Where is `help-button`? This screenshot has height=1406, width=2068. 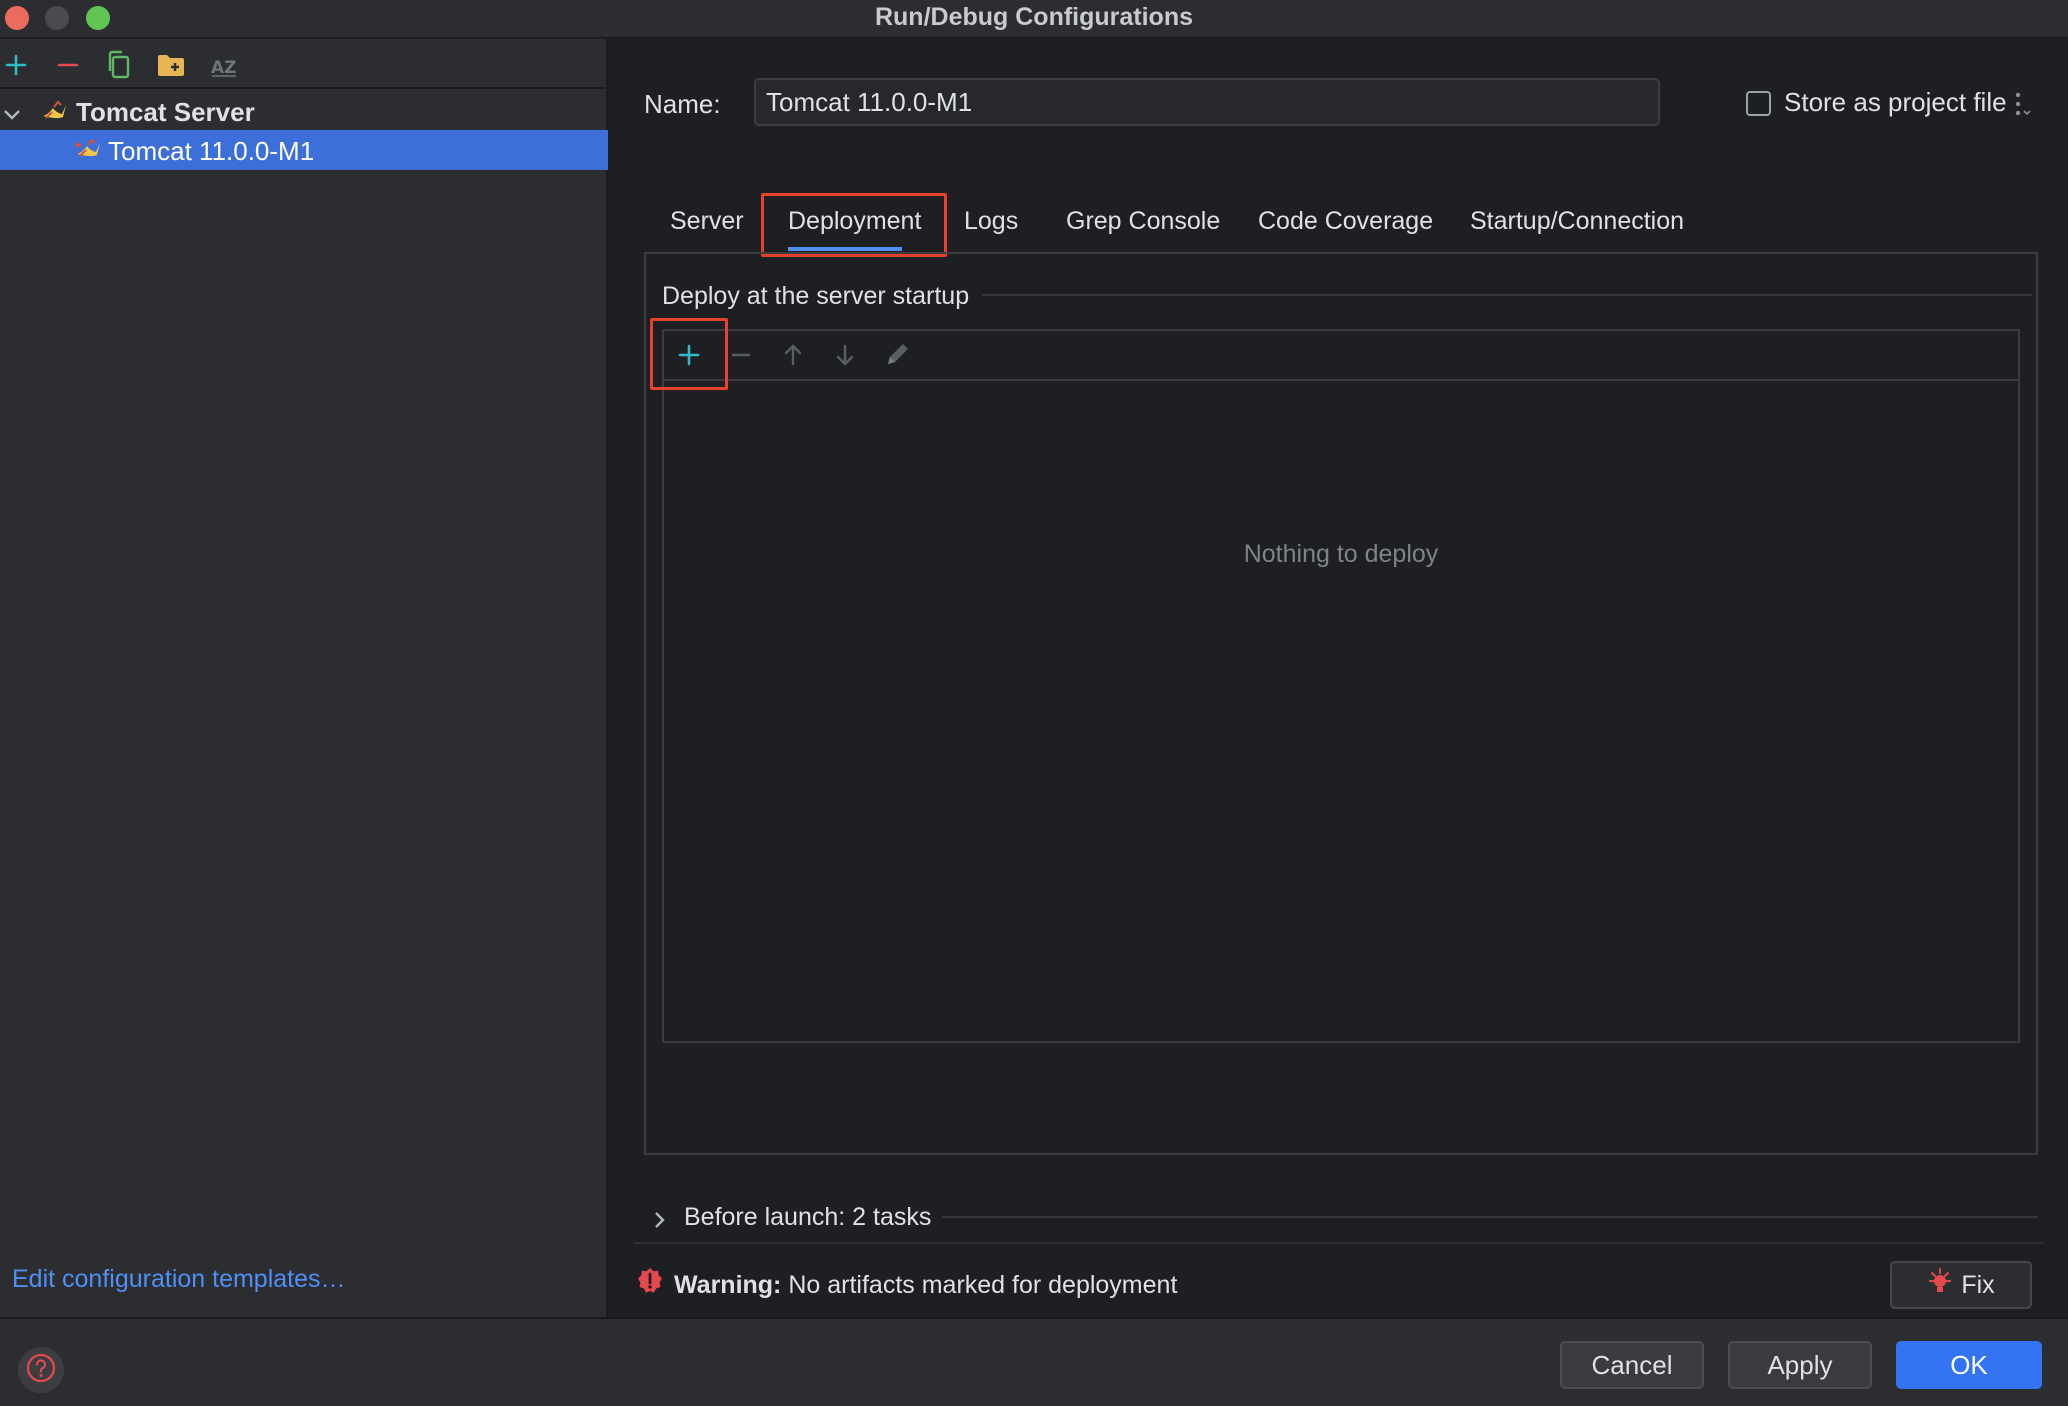 help-button is located at coordinates (41, 1370).